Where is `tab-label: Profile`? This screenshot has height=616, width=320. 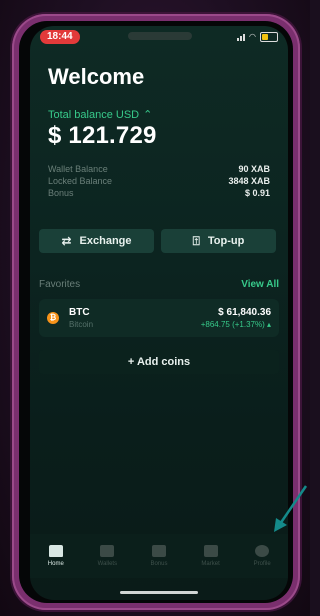 tab-label: Profile is located at coordinates (262, 564).